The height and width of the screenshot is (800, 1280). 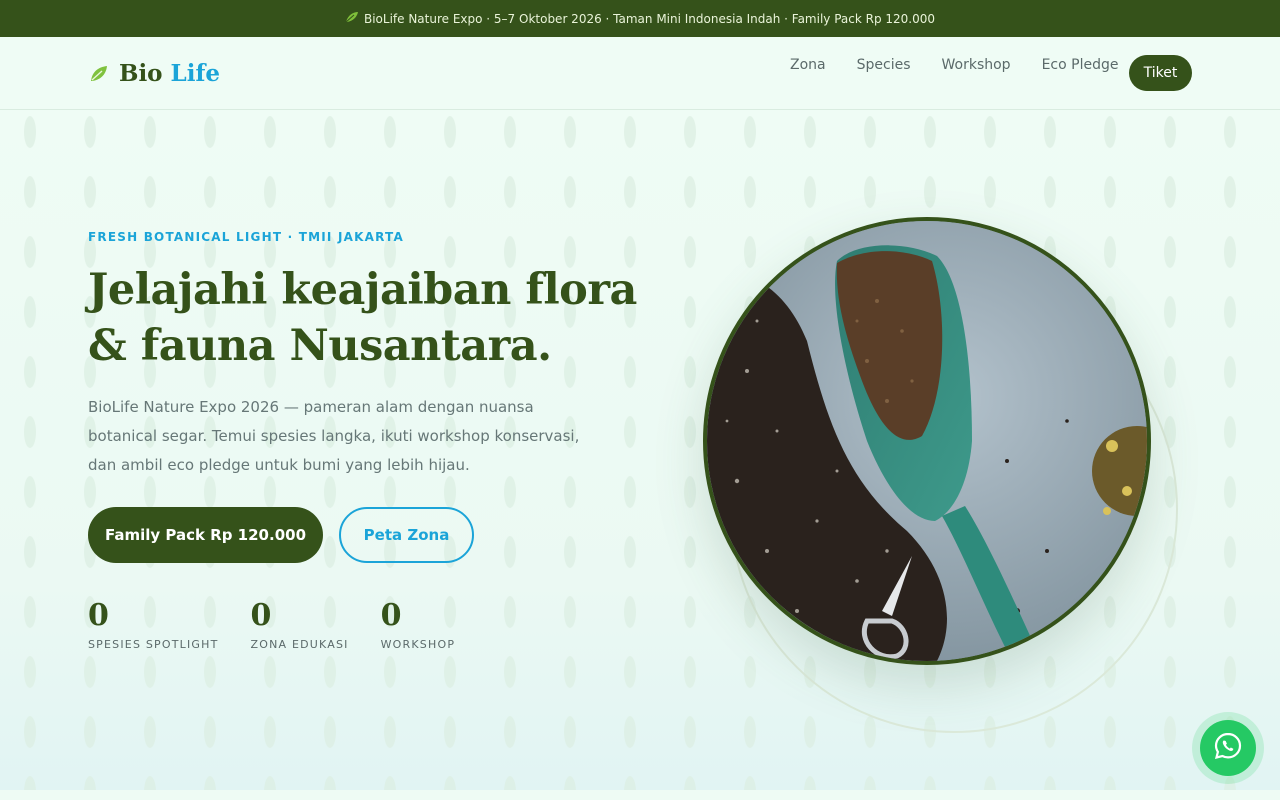 I want to click on stat-label: ZONA EDUKASI, so click(x=299, y=644).